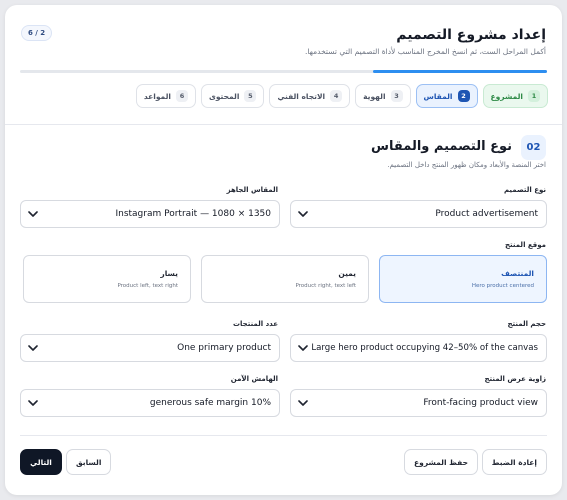 Image resolution: width=567 pixels, height=500 pixels. What do you see at coordinates (224, 348) in the screenshot?
I see `product-count-value: One primary product` at bounding box center [224, 348].